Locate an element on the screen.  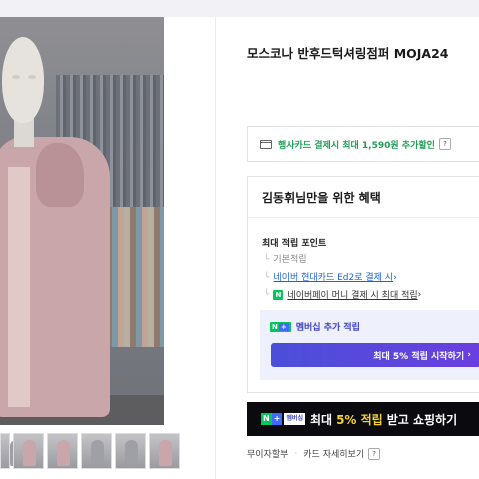
banner-text-after: 받고 쇼핑하기 is located at coordinates (422, 419).